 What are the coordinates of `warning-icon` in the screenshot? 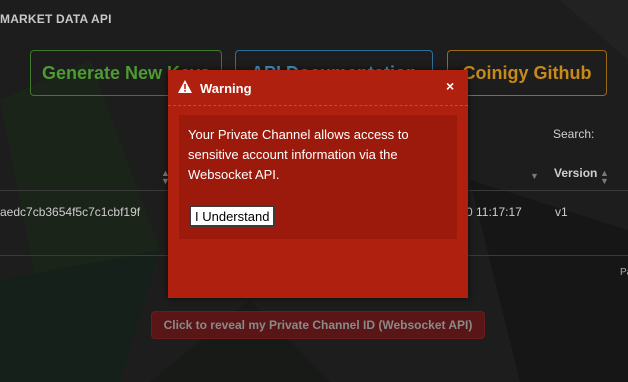 It's located at (185, 86).